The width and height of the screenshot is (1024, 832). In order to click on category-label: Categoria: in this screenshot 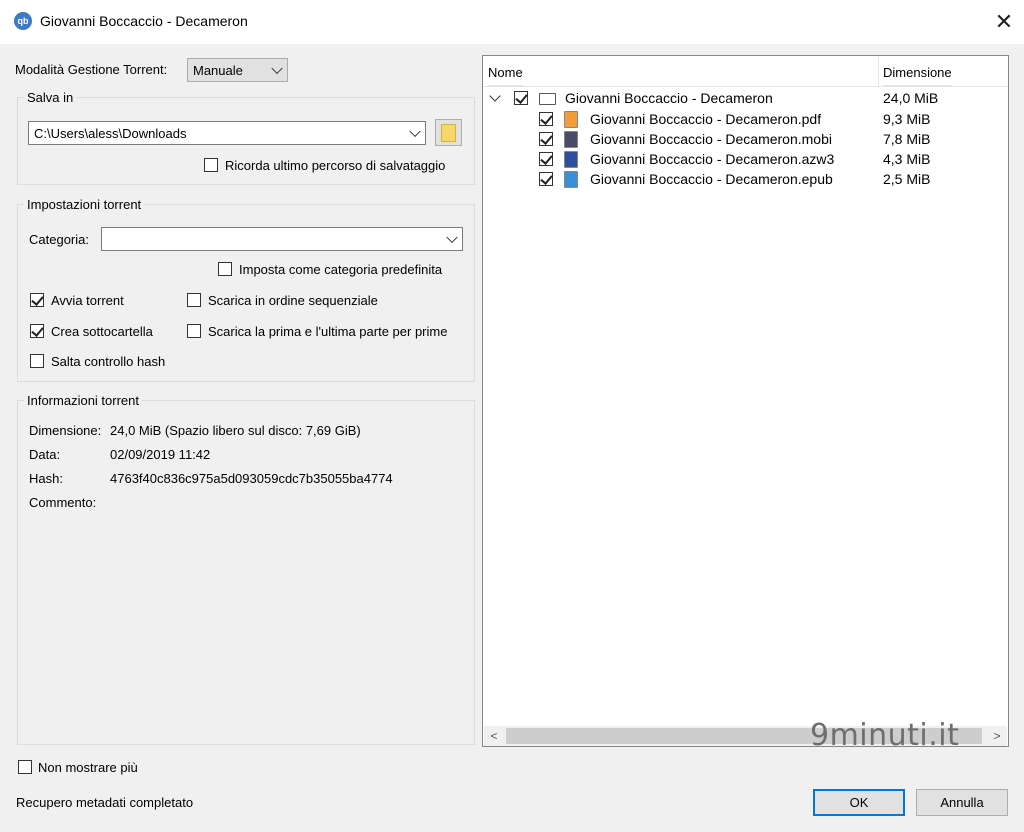, I will do `click(59, 239)`.